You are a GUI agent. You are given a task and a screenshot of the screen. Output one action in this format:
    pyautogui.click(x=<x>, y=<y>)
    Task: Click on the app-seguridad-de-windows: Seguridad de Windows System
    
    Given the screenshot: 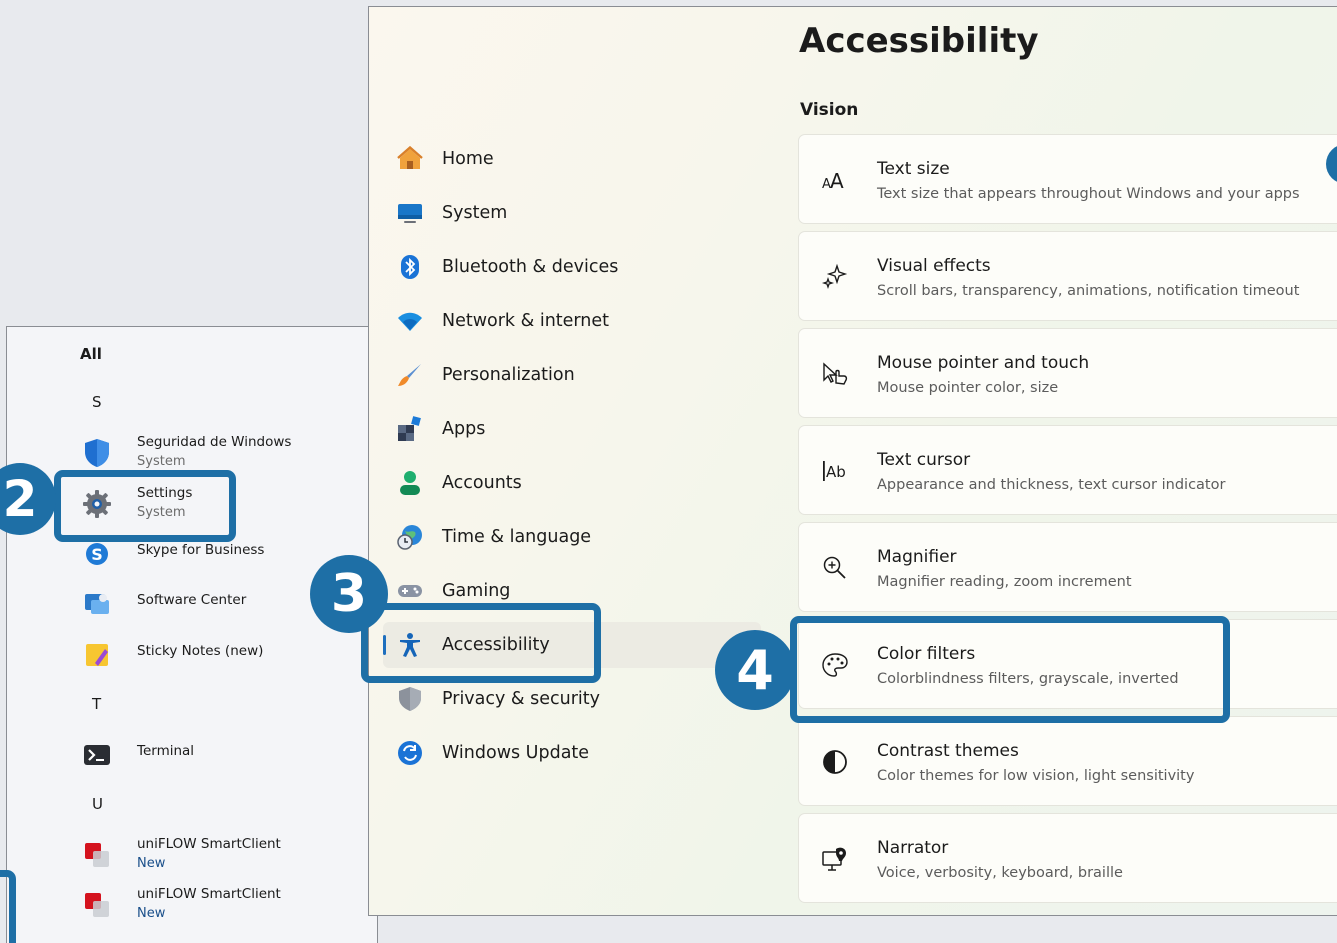 What is the action you would take?
    pyautogui.click(x=199, y=453)
    